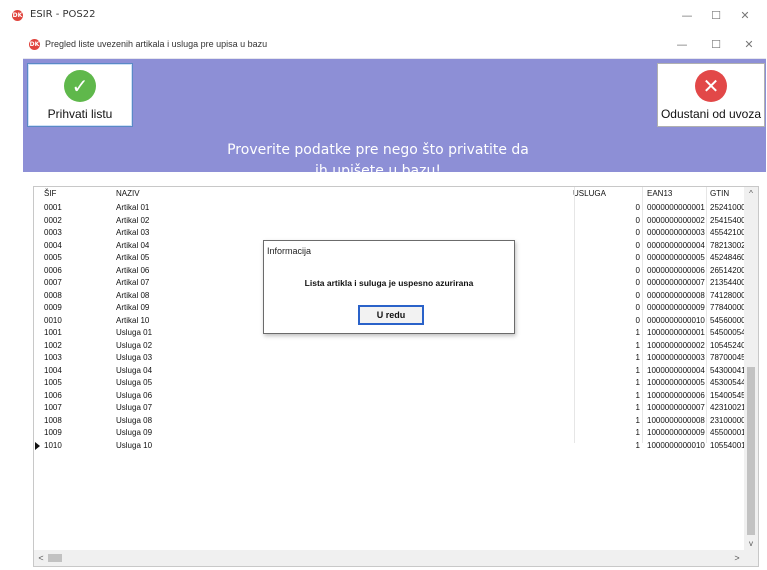  I want to click on dialog-minimize-button: —, so click(682, 45).